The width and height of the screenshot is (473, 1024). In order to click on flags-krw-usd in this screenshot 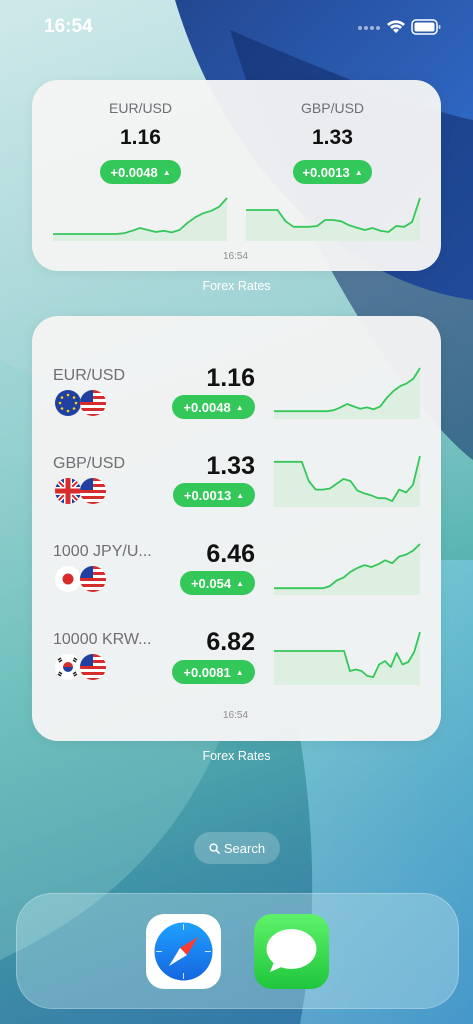, I will do `click(80, 667)`.